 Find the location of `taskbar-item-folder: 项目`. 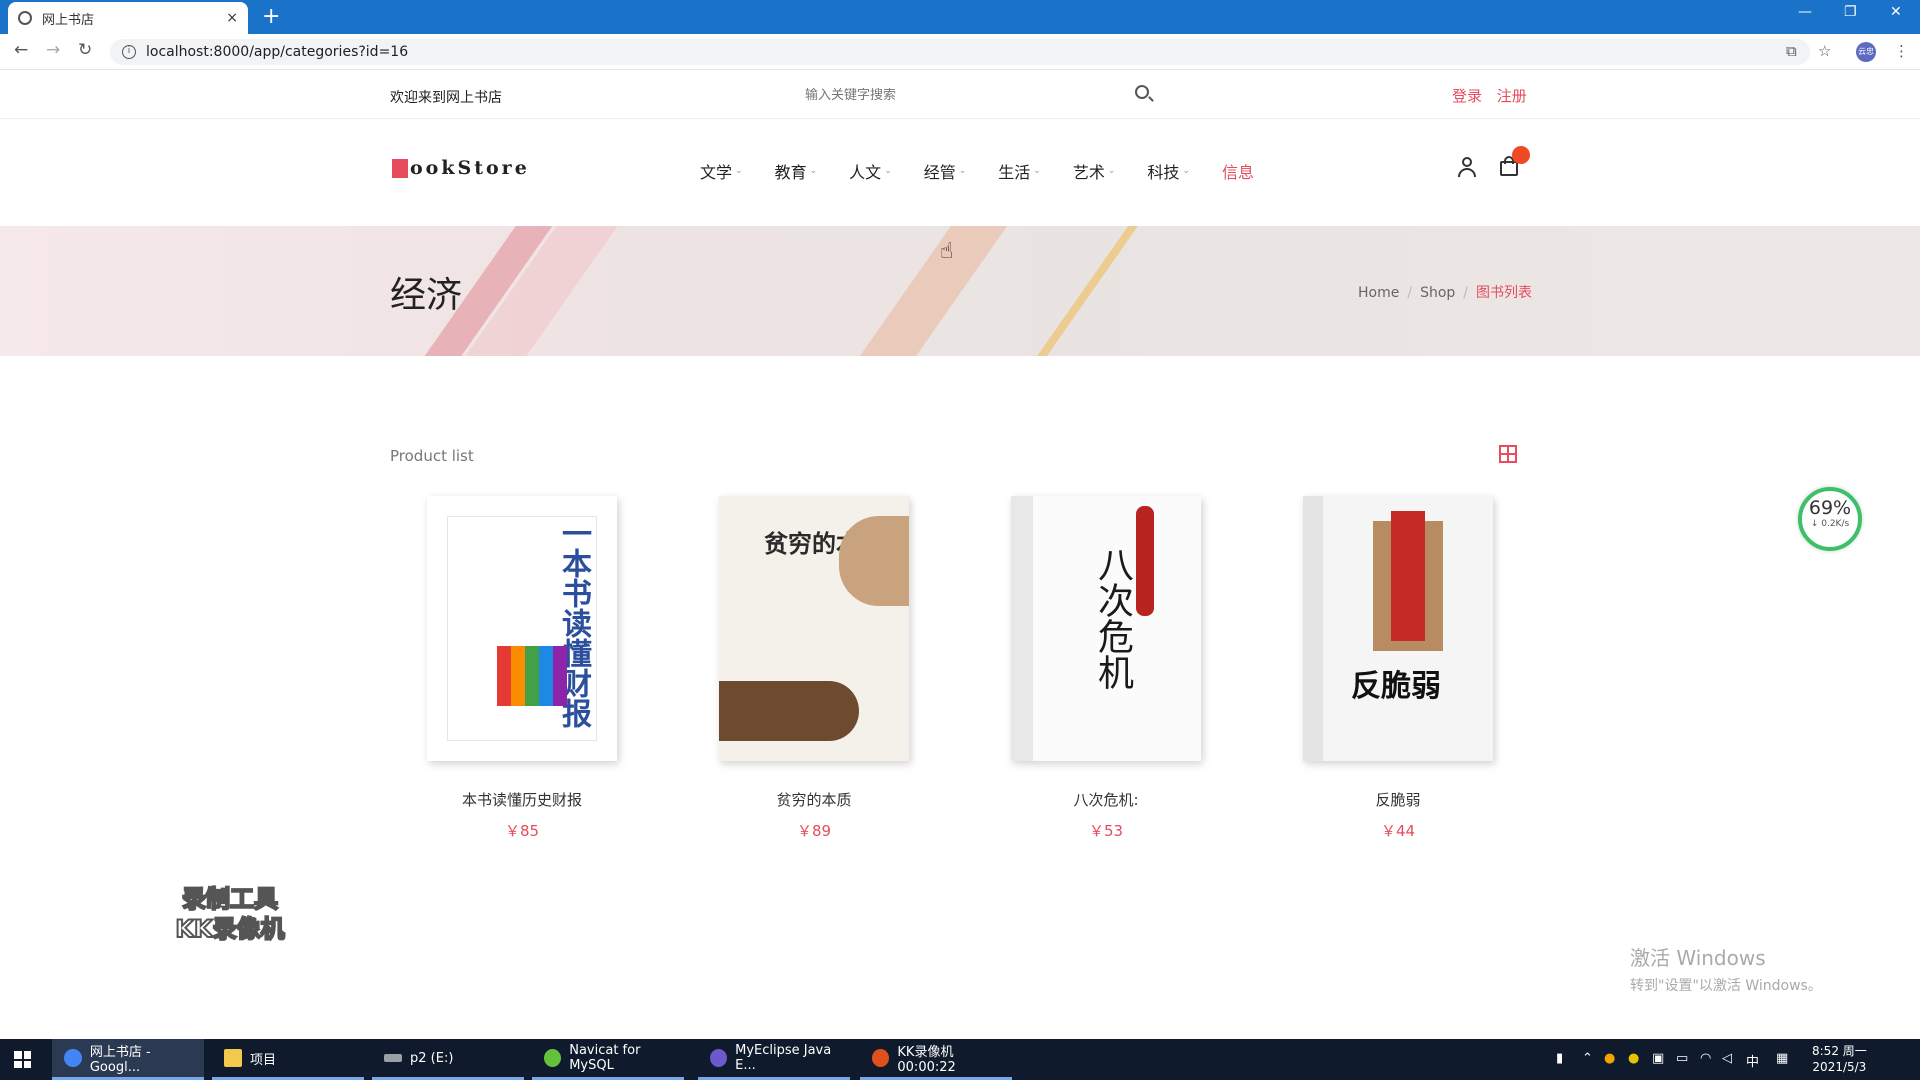

taskbar-item-folder: 项目 is located at coordinates (288, 1059).